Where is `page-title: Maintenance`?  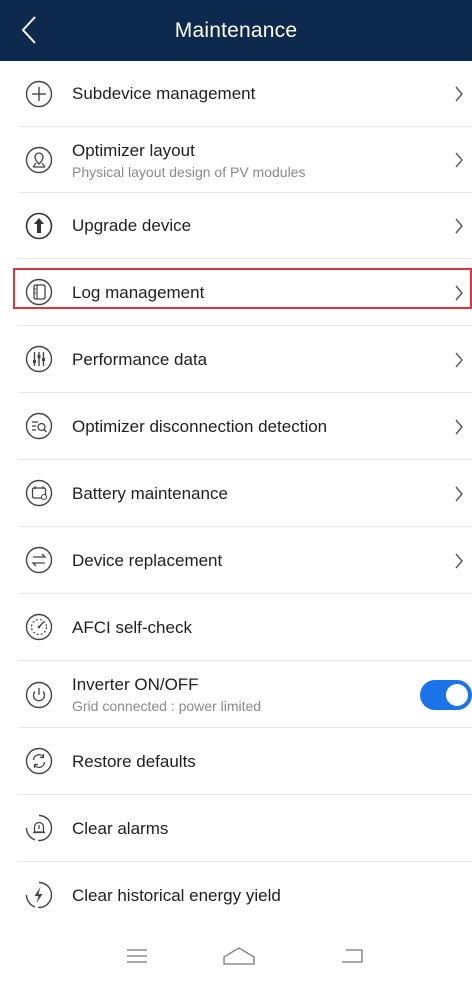 page-title: Maintenance is located at coordinates (236, 30).